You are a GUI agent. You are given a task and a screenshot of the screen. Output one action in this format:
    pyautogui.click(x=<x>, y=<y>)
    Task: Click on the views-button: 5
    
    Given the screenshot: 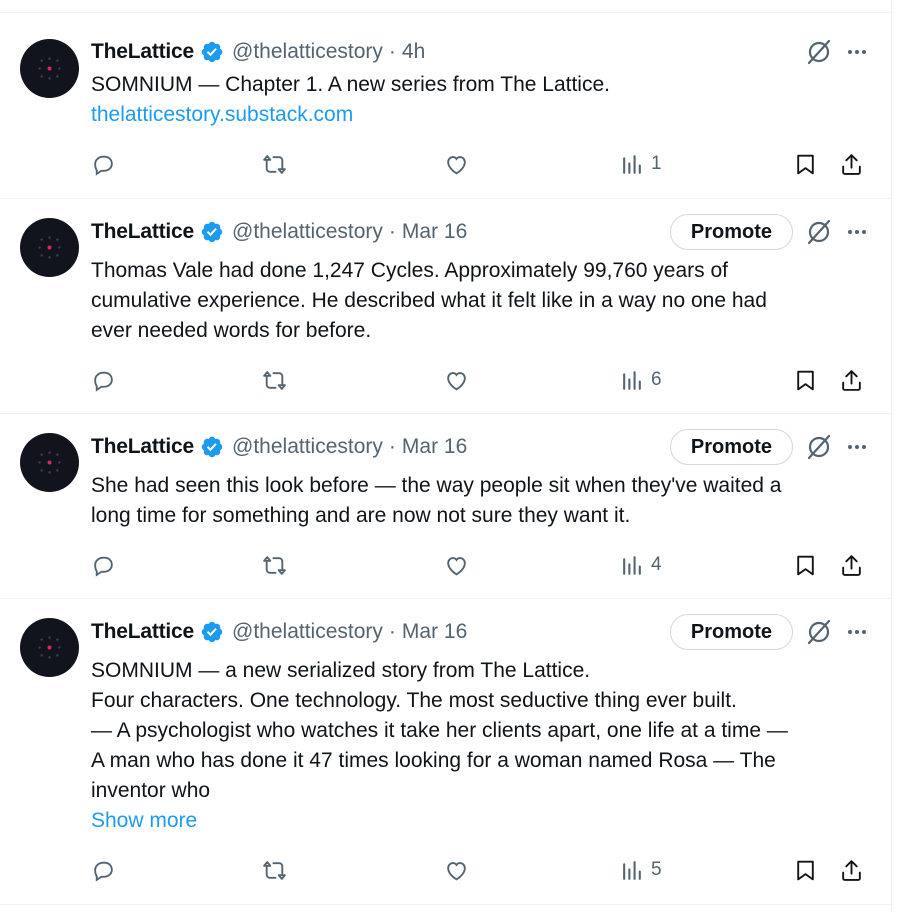 What is the action you would take?
    pyautogui.click(x=641, y=870)
    